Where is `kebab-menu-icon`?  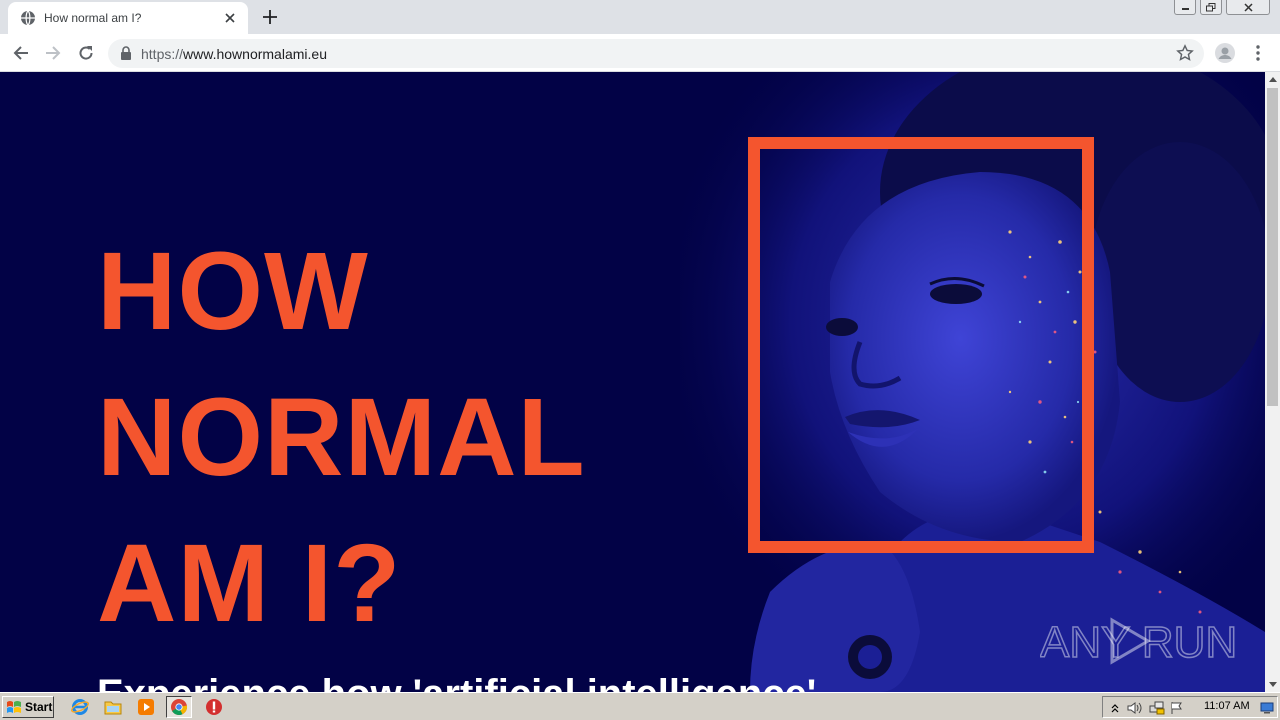 kebab-menu-icon is located at coordinates (1258, 53).